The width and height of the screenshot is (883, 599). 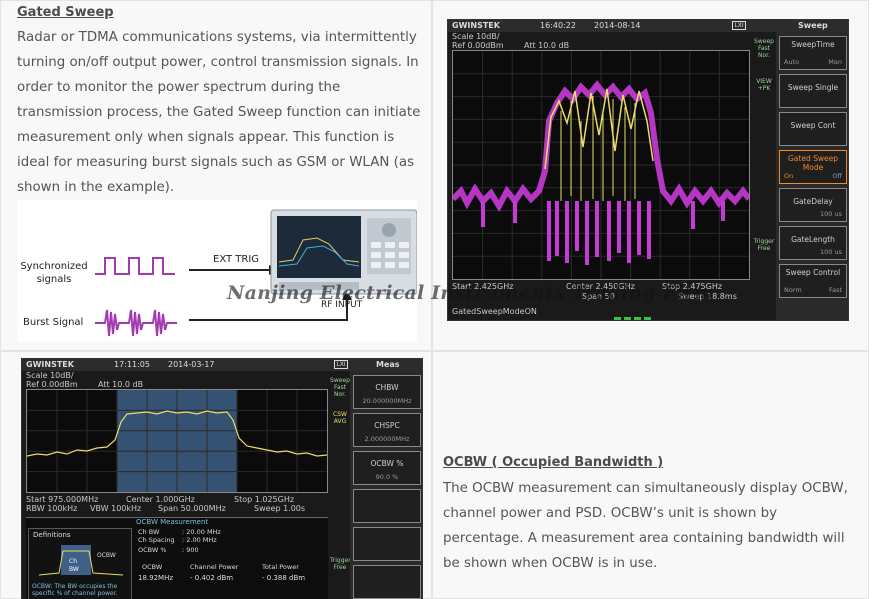 What do you see at coordinates (813, 53) in the screenshot?
I see `softkey-sweep-time: SweepTime Auto Man` at bounding box center [813, 53].